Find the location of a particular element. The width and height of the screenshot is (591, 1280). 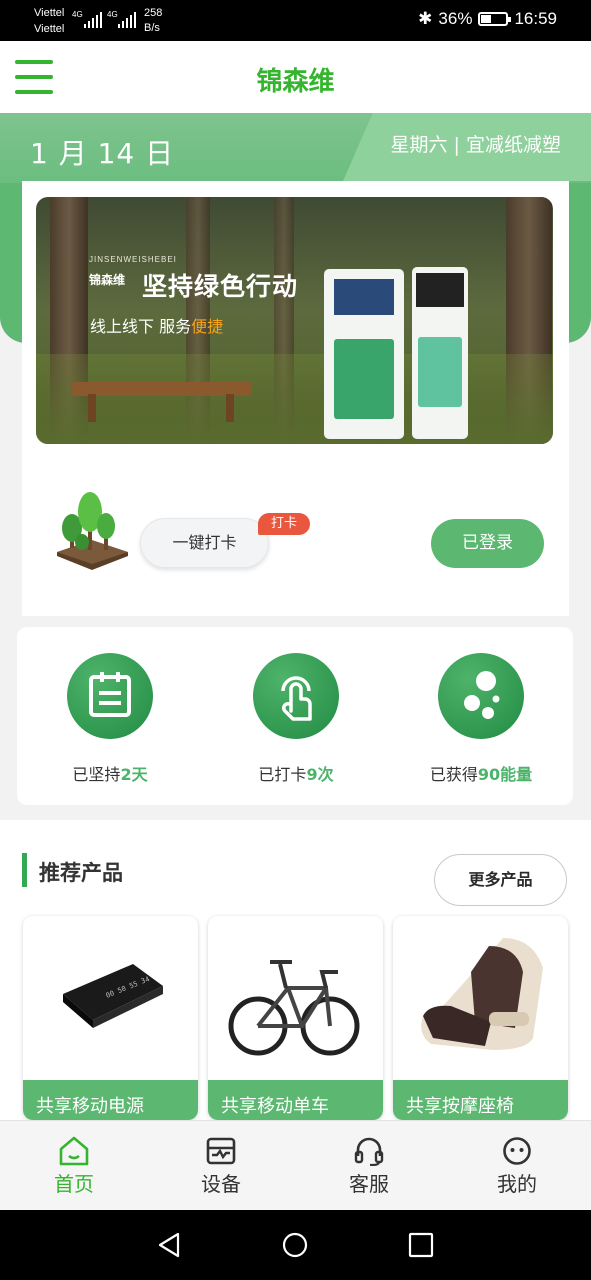

clock: 16:59 is located at coordinates (535, 18).